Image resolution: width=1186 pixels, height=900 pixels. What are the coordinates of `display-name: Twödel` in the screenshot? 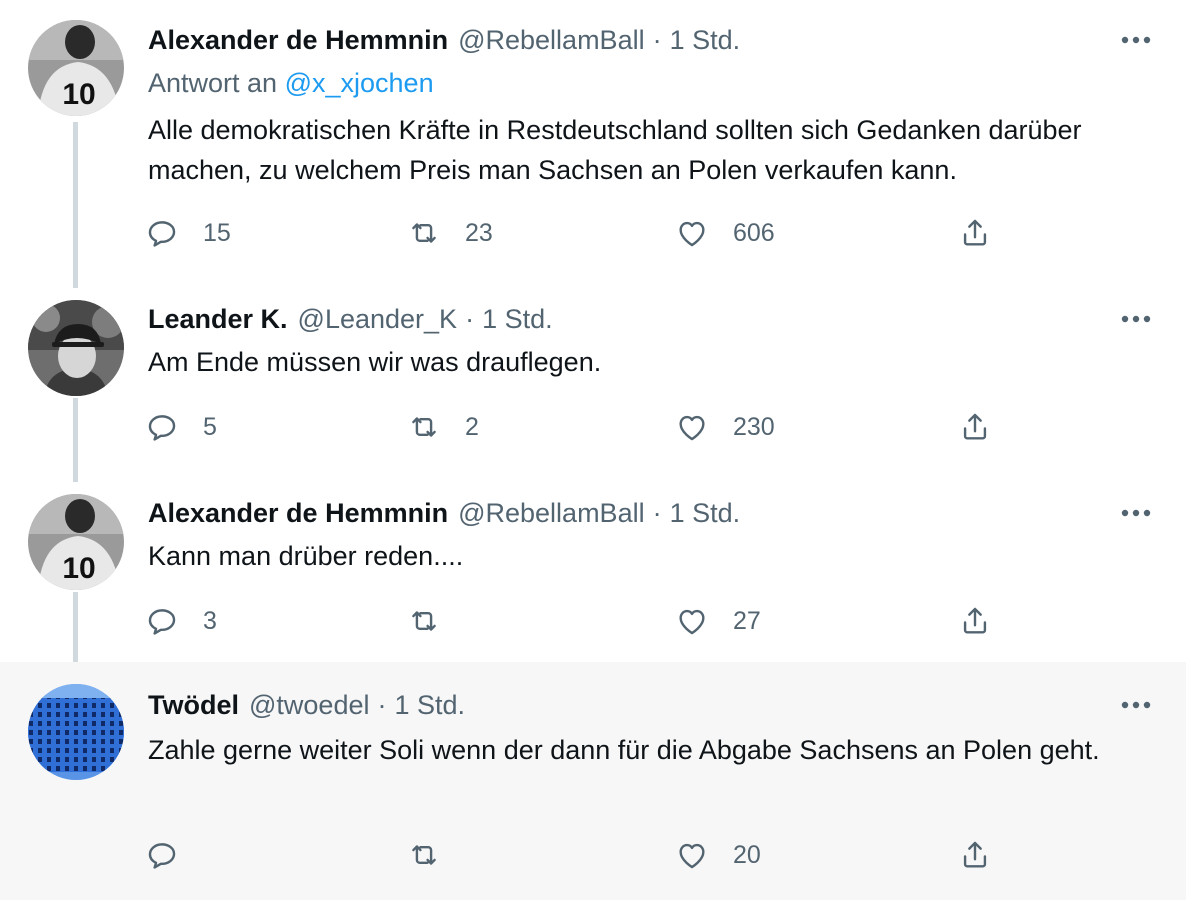 It's located at (193, 705).